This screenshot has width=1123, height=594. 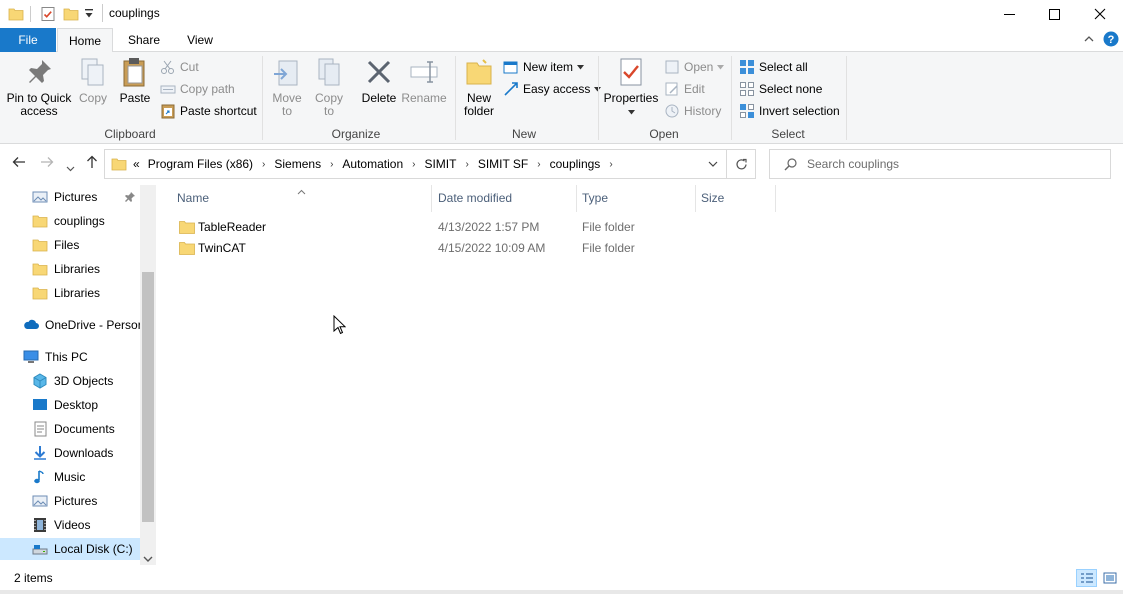 What do you see at coordinates (70, 167) in the screenshot?
I see `recent-locations-icon` at bounding box center [70, 167].